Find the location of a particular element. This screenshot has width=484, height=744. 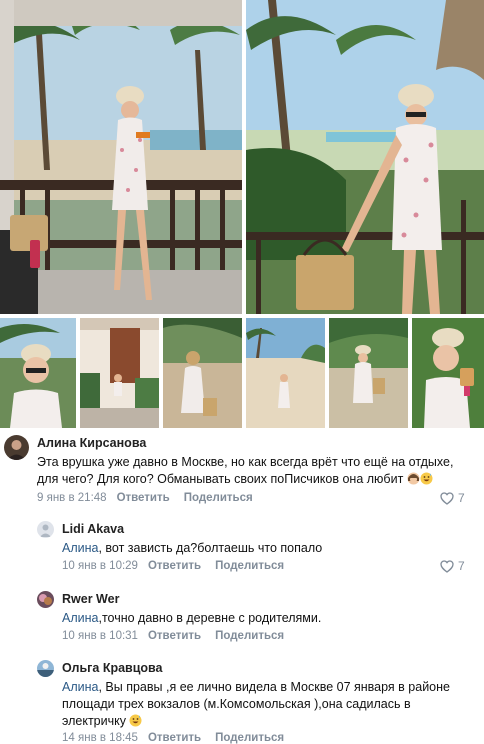

comment-meta: 10 янв в 10:29 Ответить Поделиться is located at coordinates (173, 566).